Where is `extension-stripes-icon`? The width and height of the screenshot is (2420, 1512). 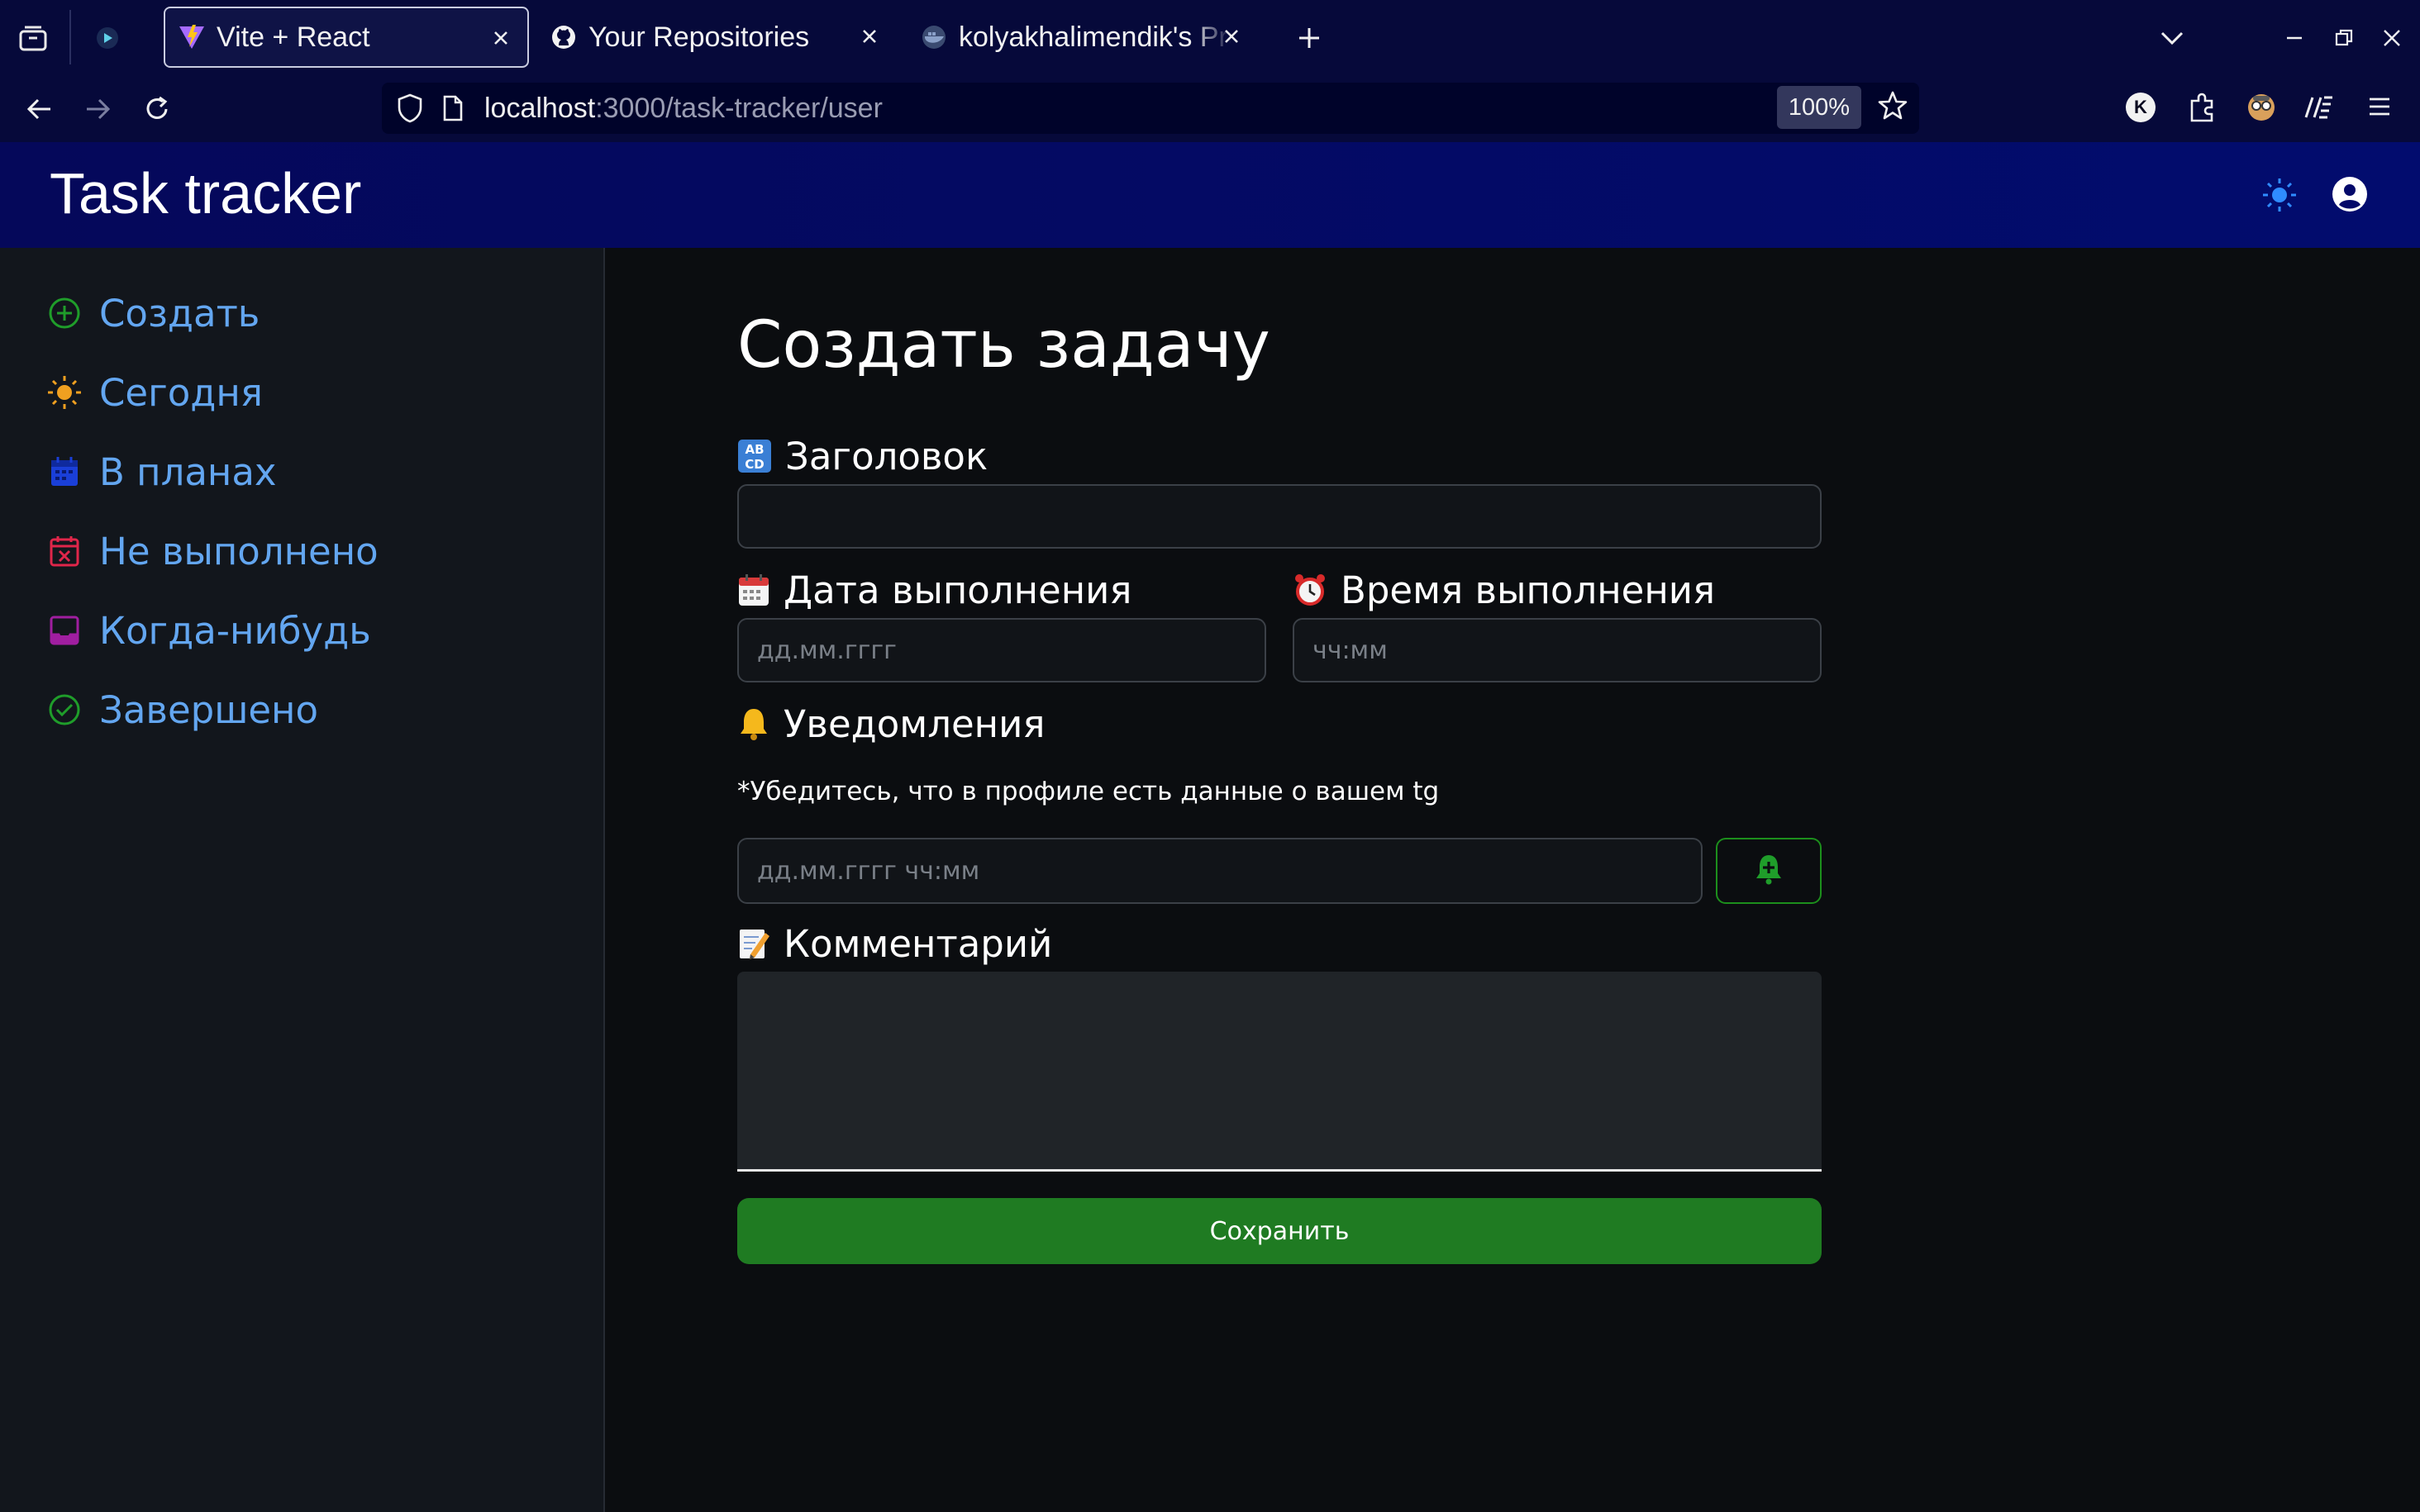
extension-stripes-icon is located at coordinates (2319, 109).